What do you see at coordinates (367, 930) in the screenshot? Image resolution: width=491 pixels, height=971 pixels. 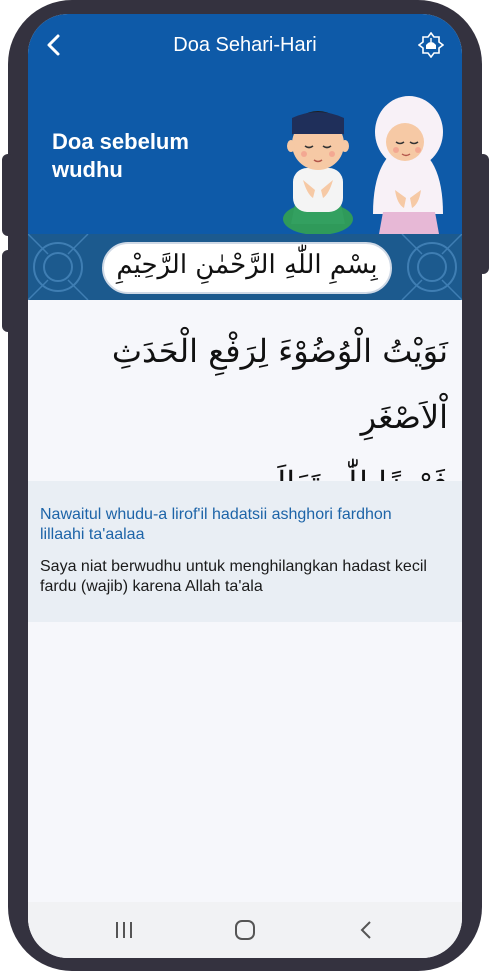 I see `back-chevron-icon` at bounding box center [367, 930].